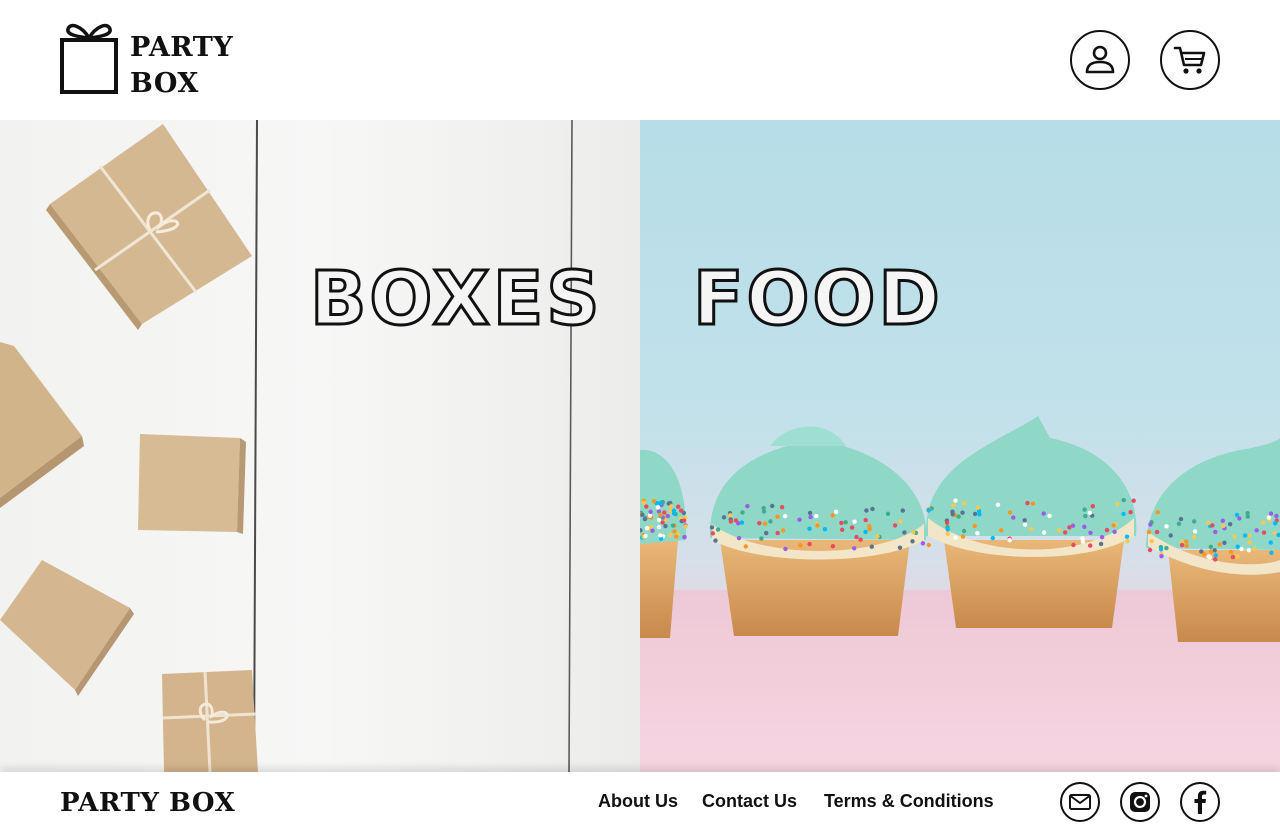 Image resolution: width=1280 pixels, height=832 pixels. I want to click on footer-link-contact-us: Contact Us, so click(749, 801).